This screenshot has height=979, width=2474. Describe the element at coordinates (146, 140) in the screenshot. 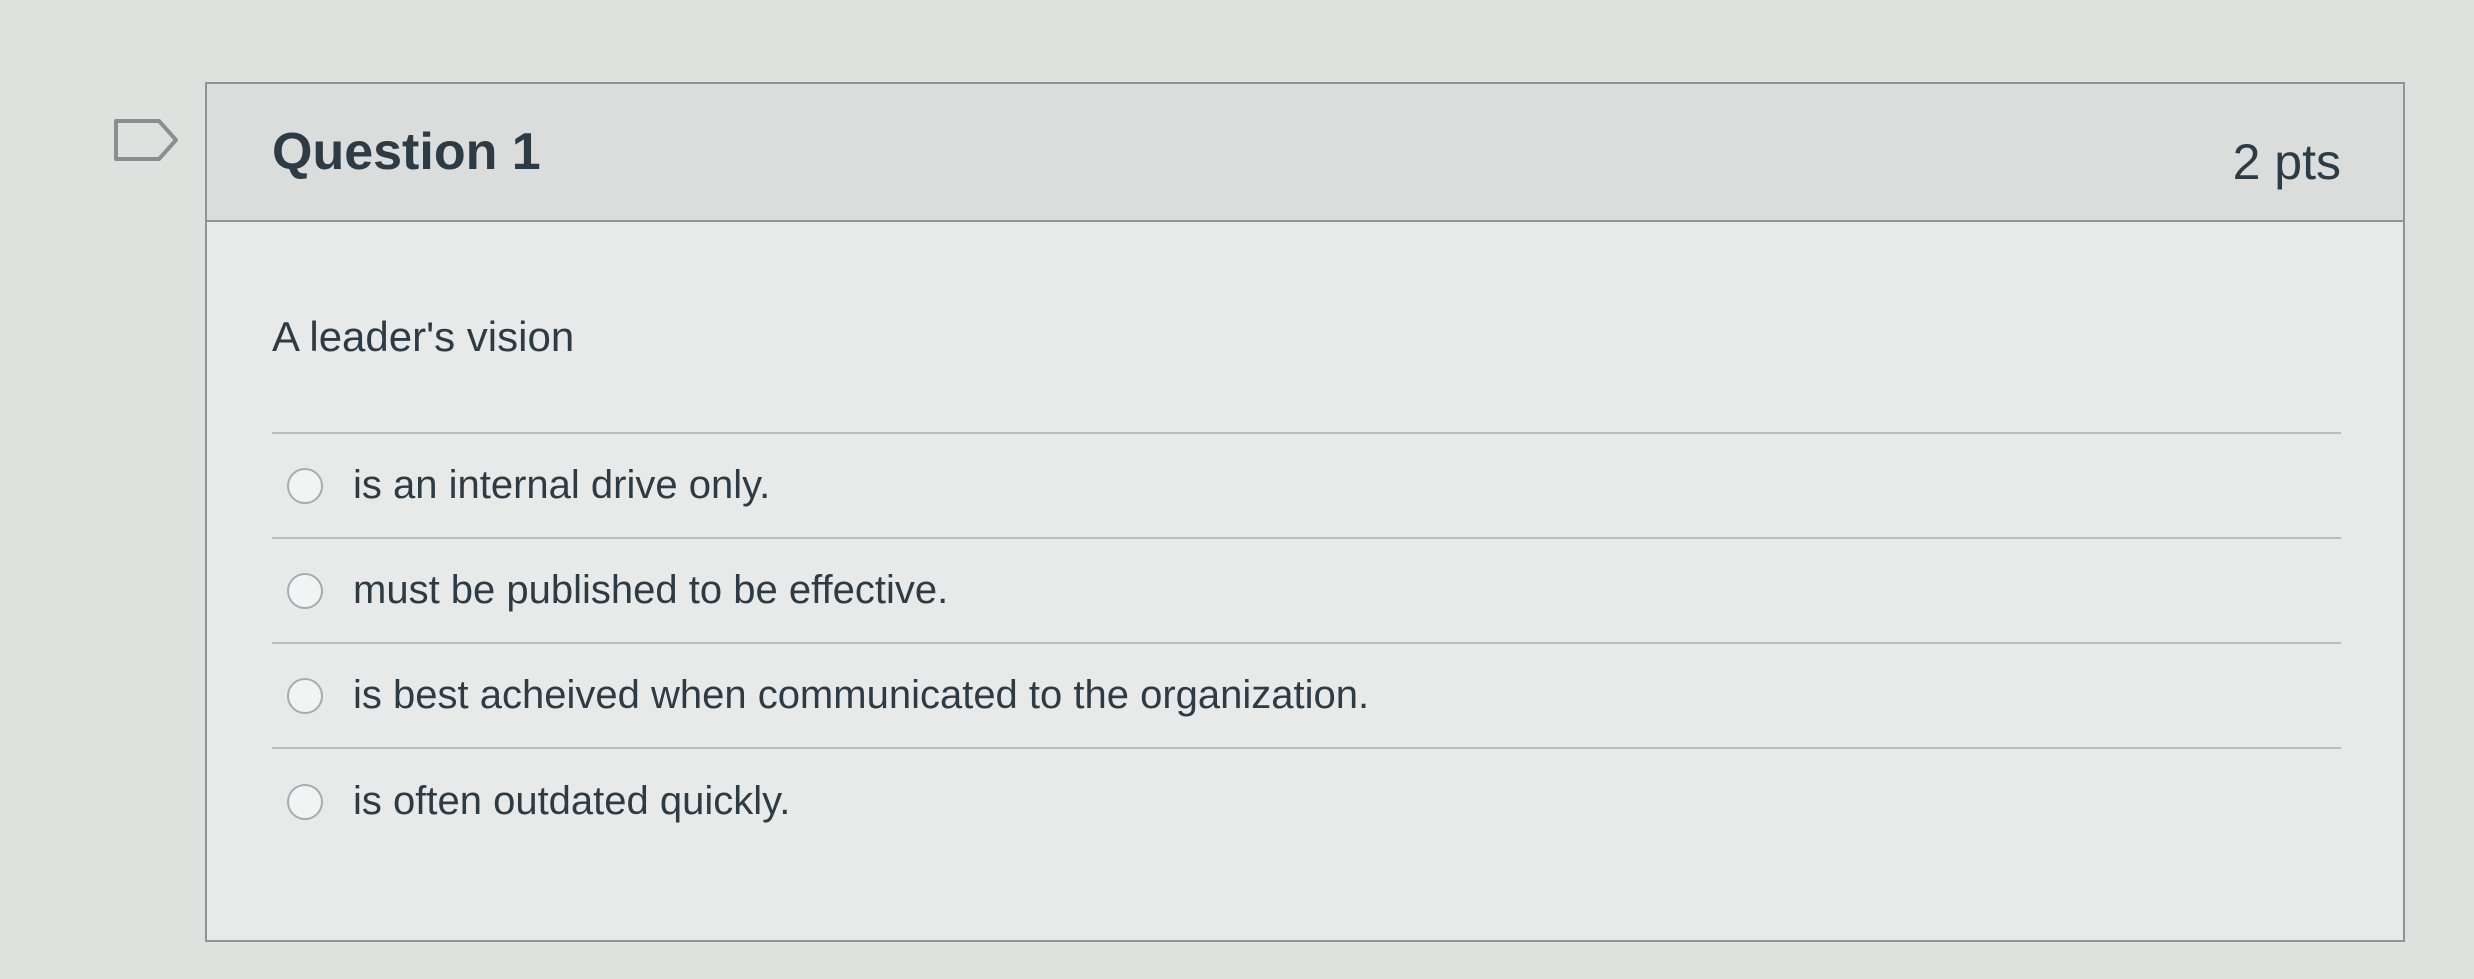

I see `flag-question-icon` at that location.